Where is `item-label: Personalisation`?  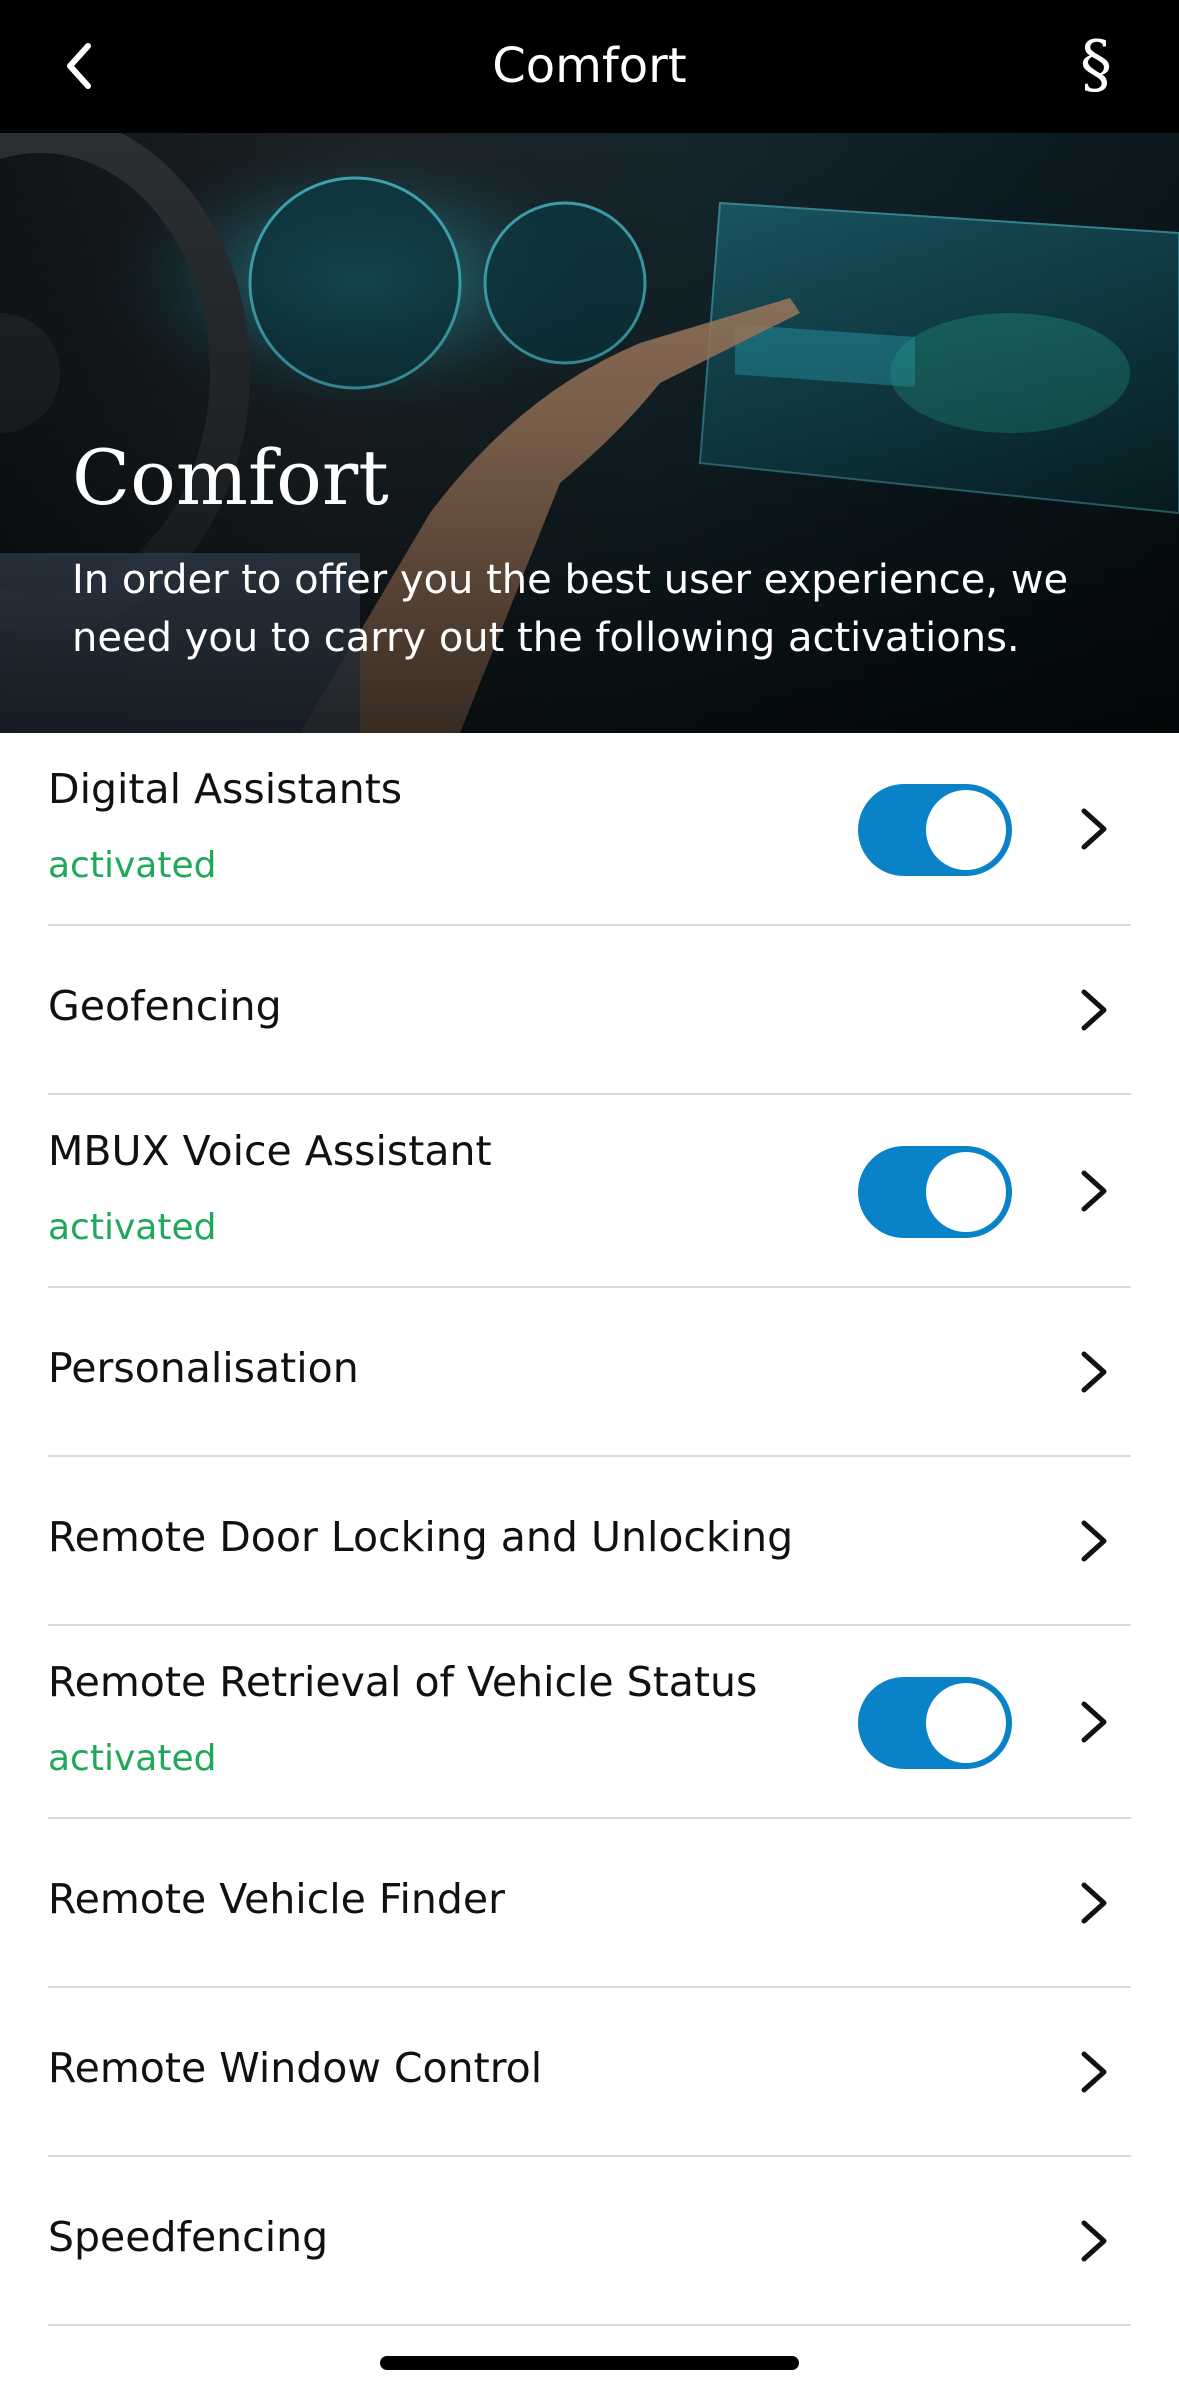
item-label: Personalisation is located at coordinates (203, 1368).